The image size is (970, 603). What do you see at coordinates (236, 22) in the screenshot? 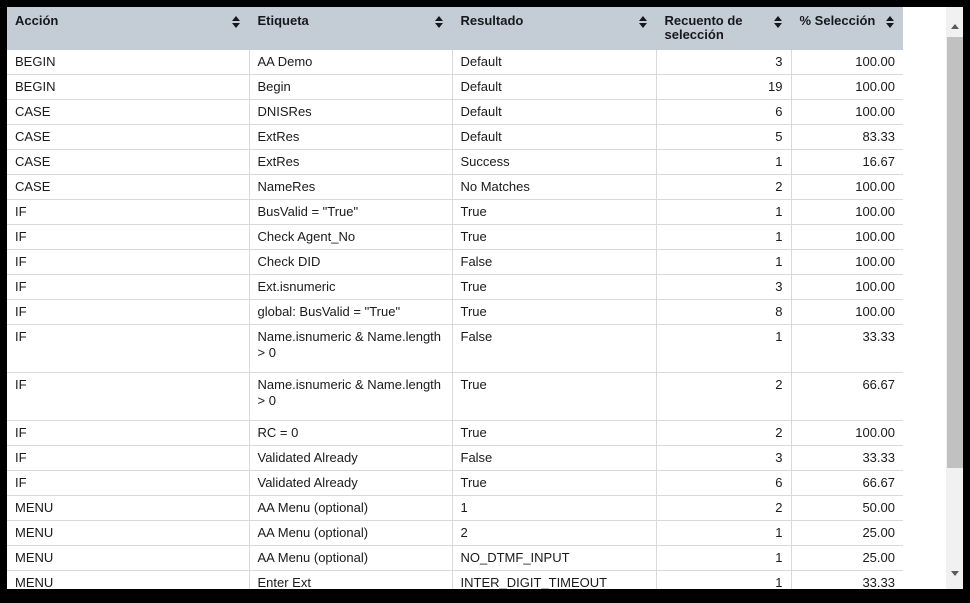
I see `sort-toggle-icon-accion` at bounding box center [236, 22].